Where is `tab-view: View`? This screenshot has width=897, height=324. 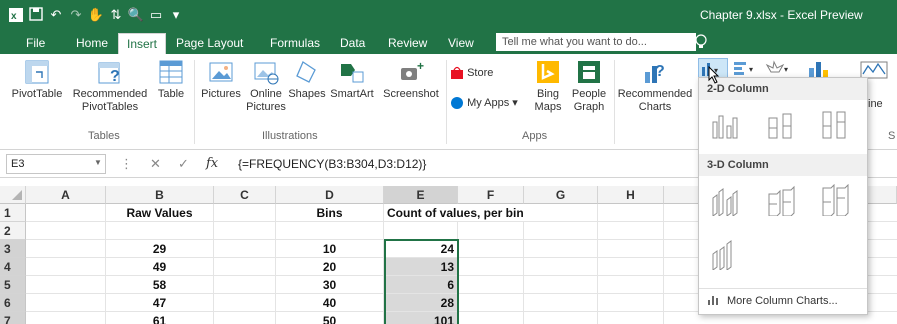 tab-view: View is located at coordinates (461, 43).